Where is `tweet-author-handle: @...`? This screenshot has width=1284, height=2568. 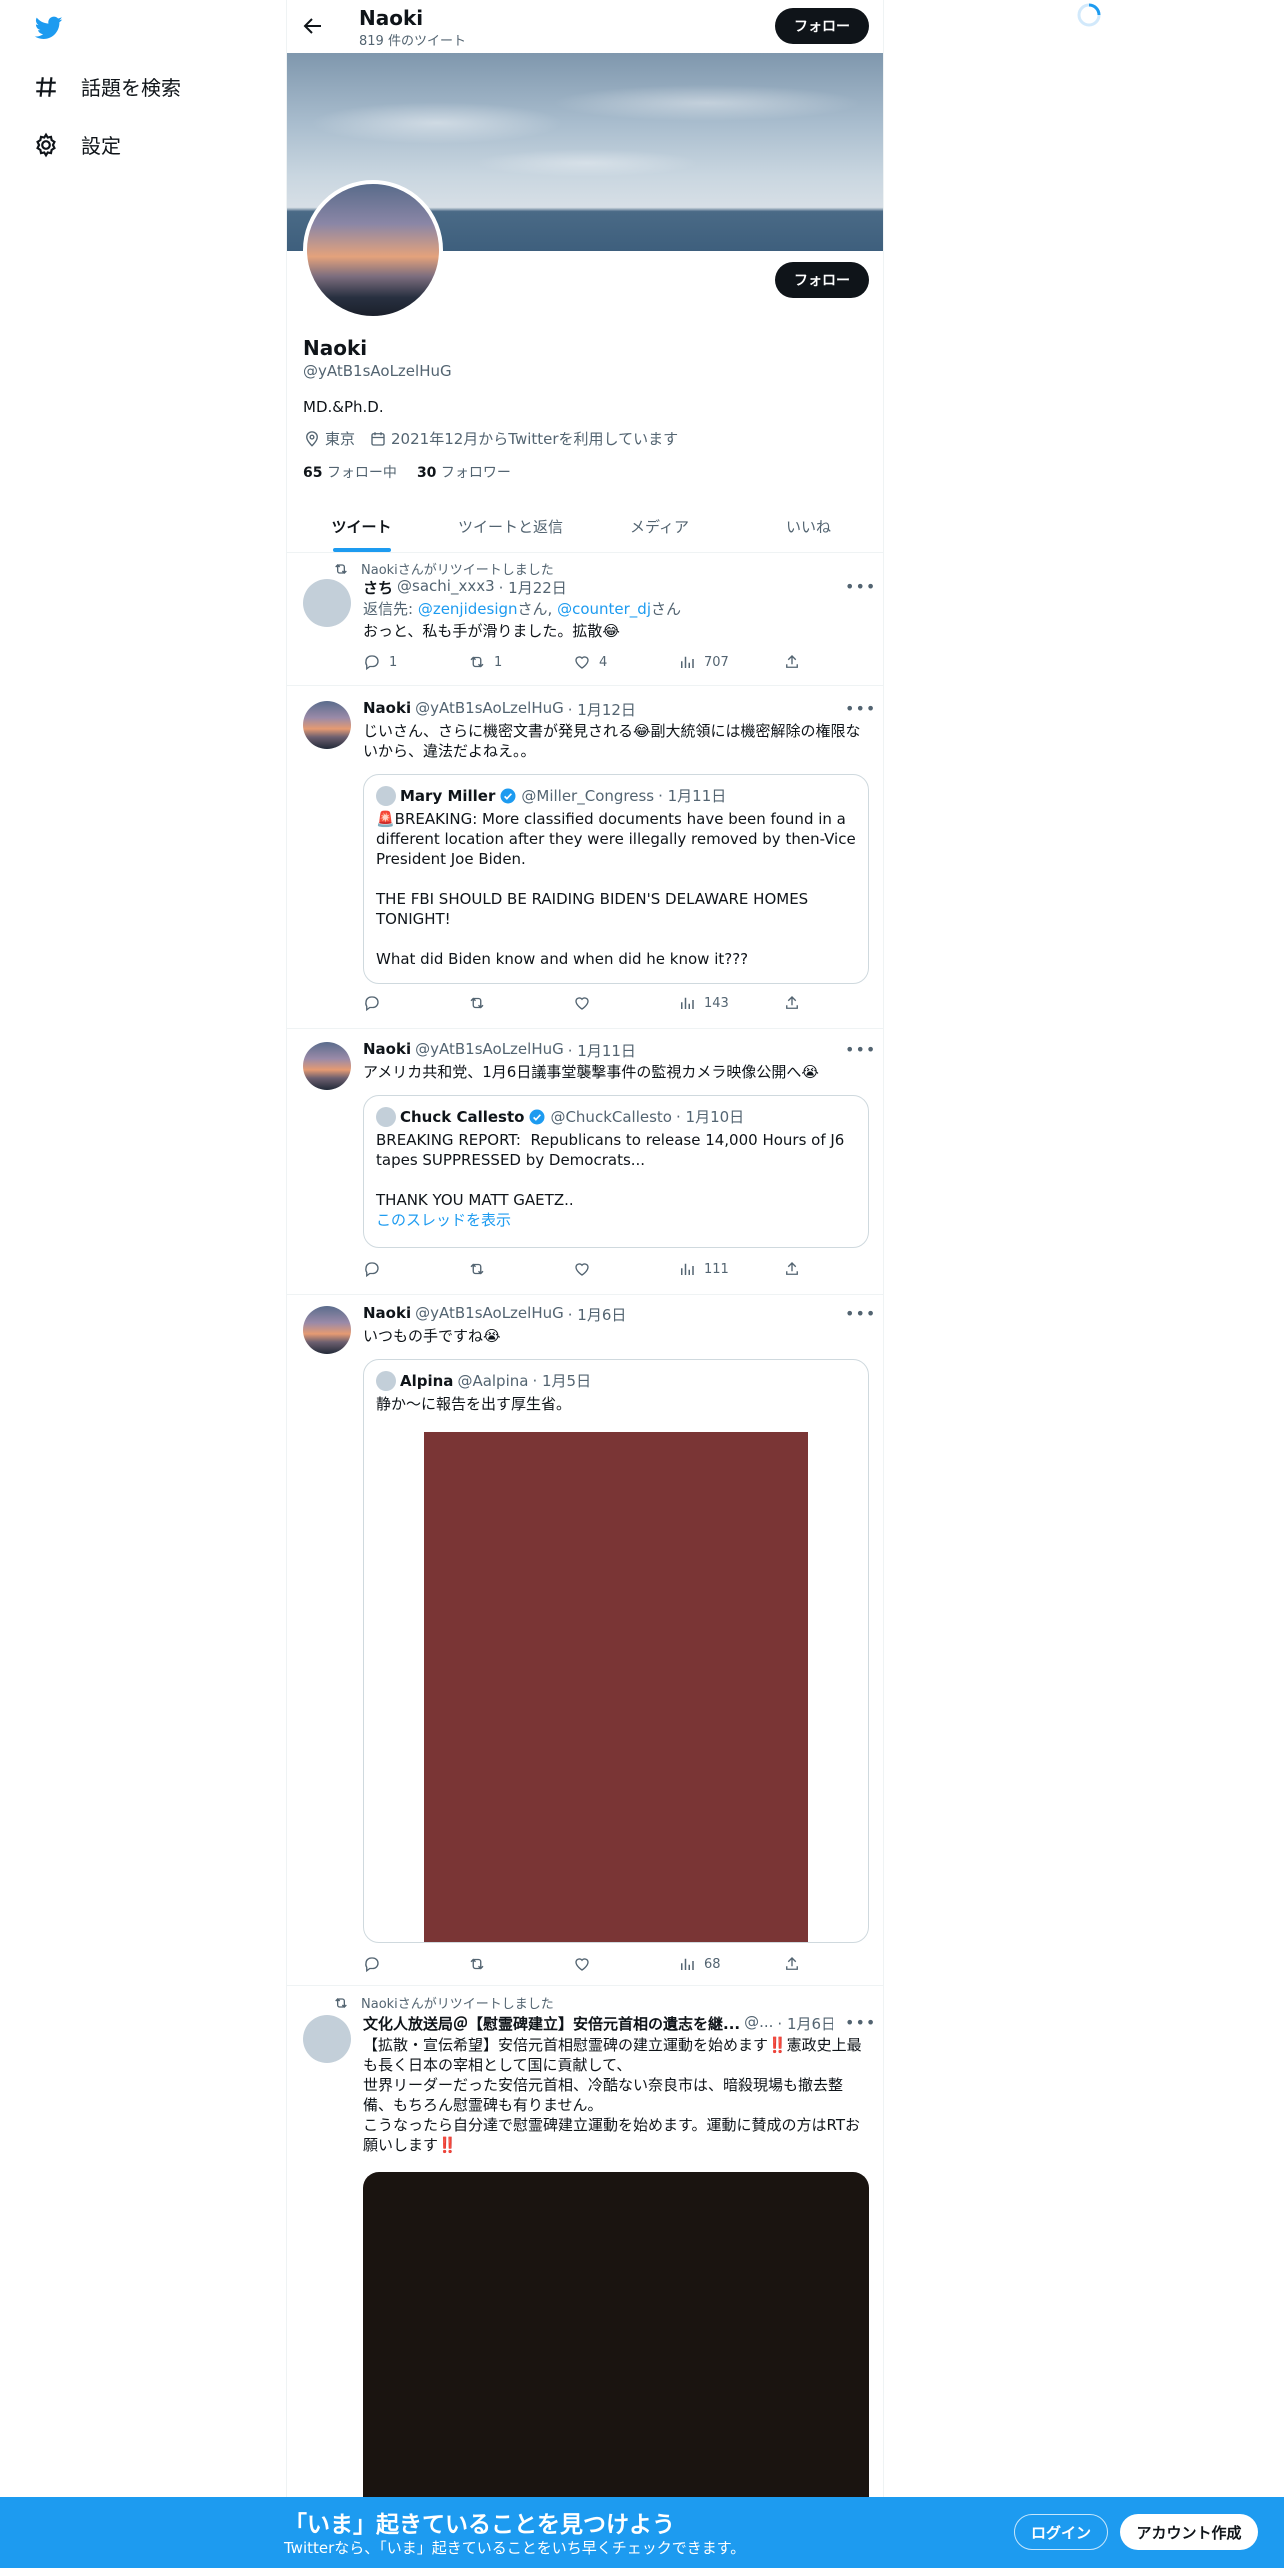 tweet-author-handle: @... is located at coordinates (758, 2023).